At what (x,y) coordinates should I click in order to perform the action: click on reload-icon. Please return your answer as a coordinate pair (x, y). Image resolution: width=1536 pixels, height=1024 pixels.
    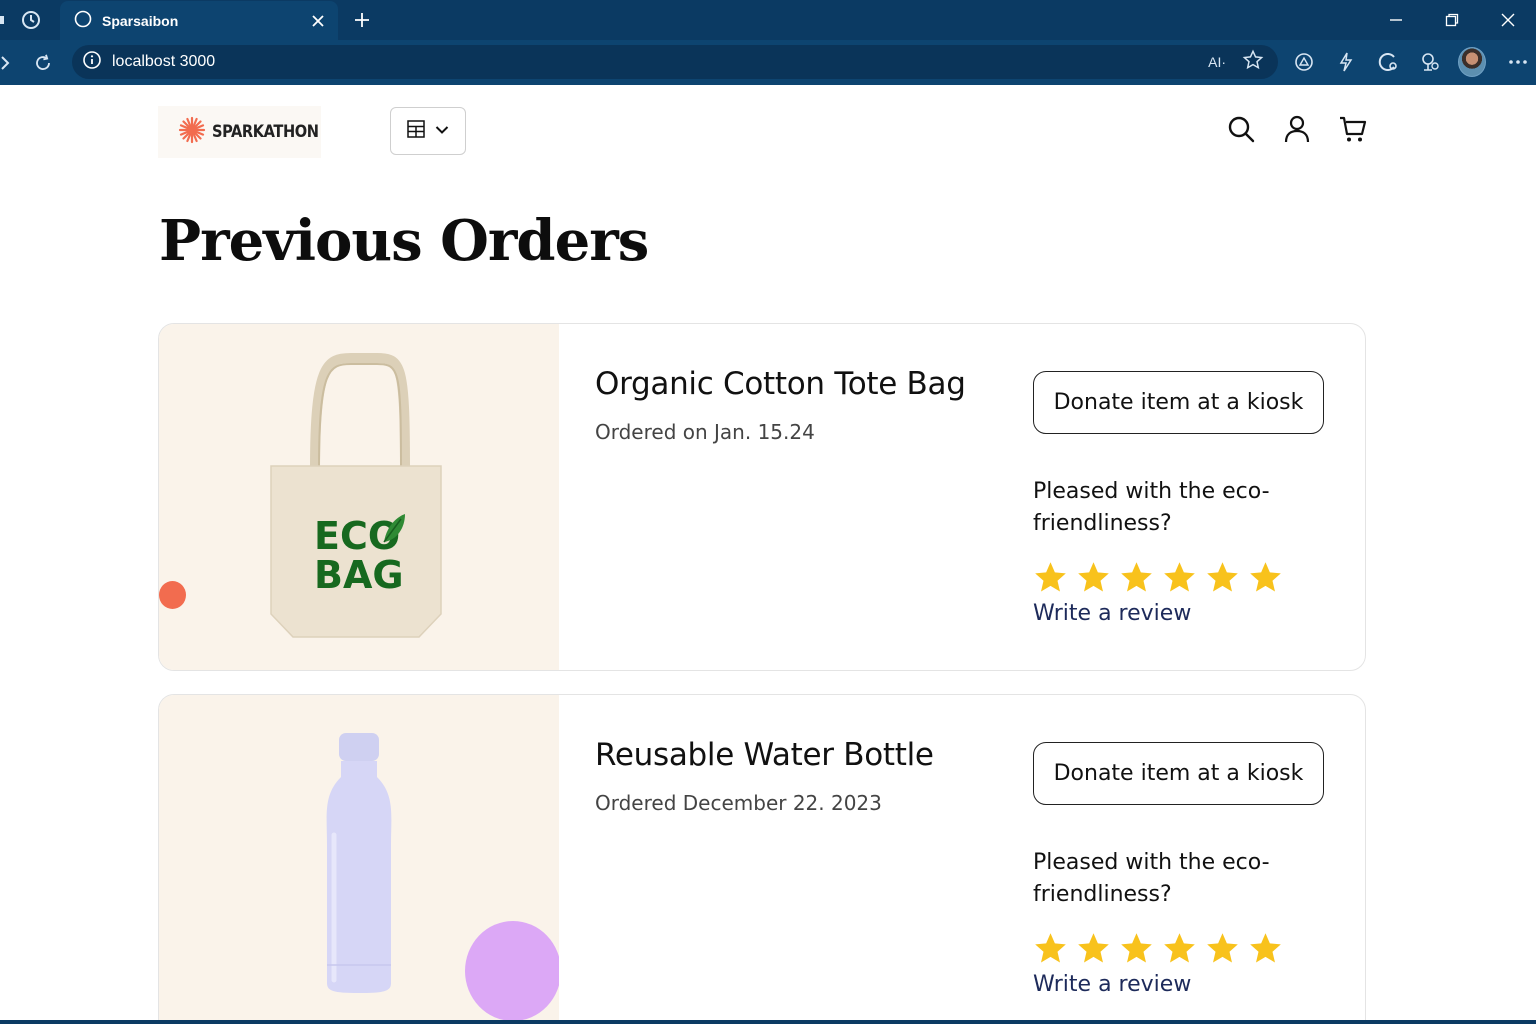
    Looking at the image, I should click on (43, 63).